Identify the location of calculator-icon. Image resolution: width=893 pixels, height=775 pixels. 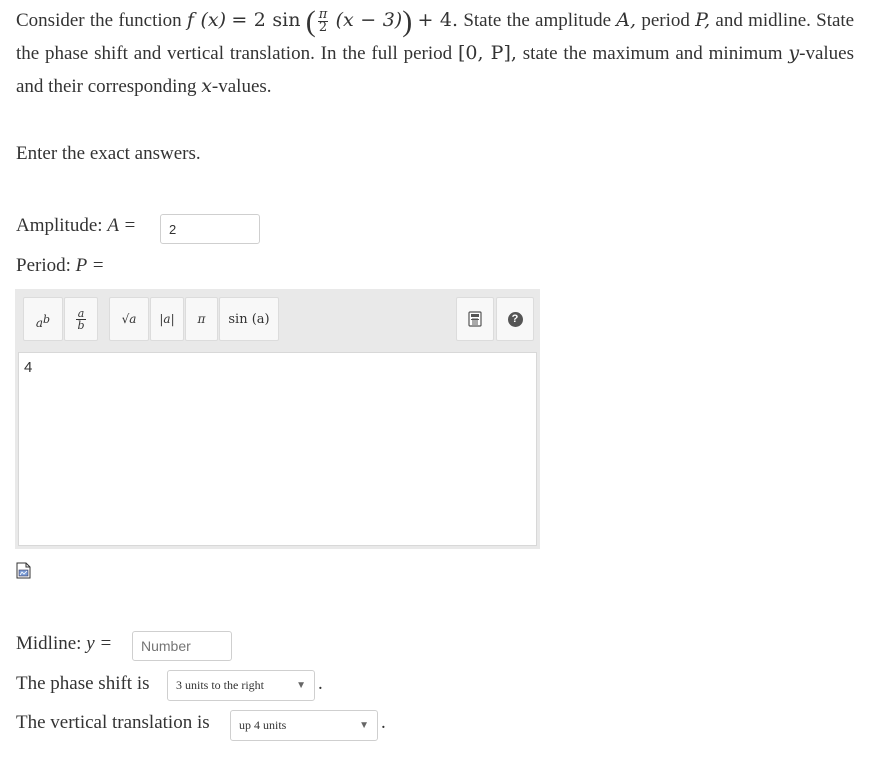
(475, 319).